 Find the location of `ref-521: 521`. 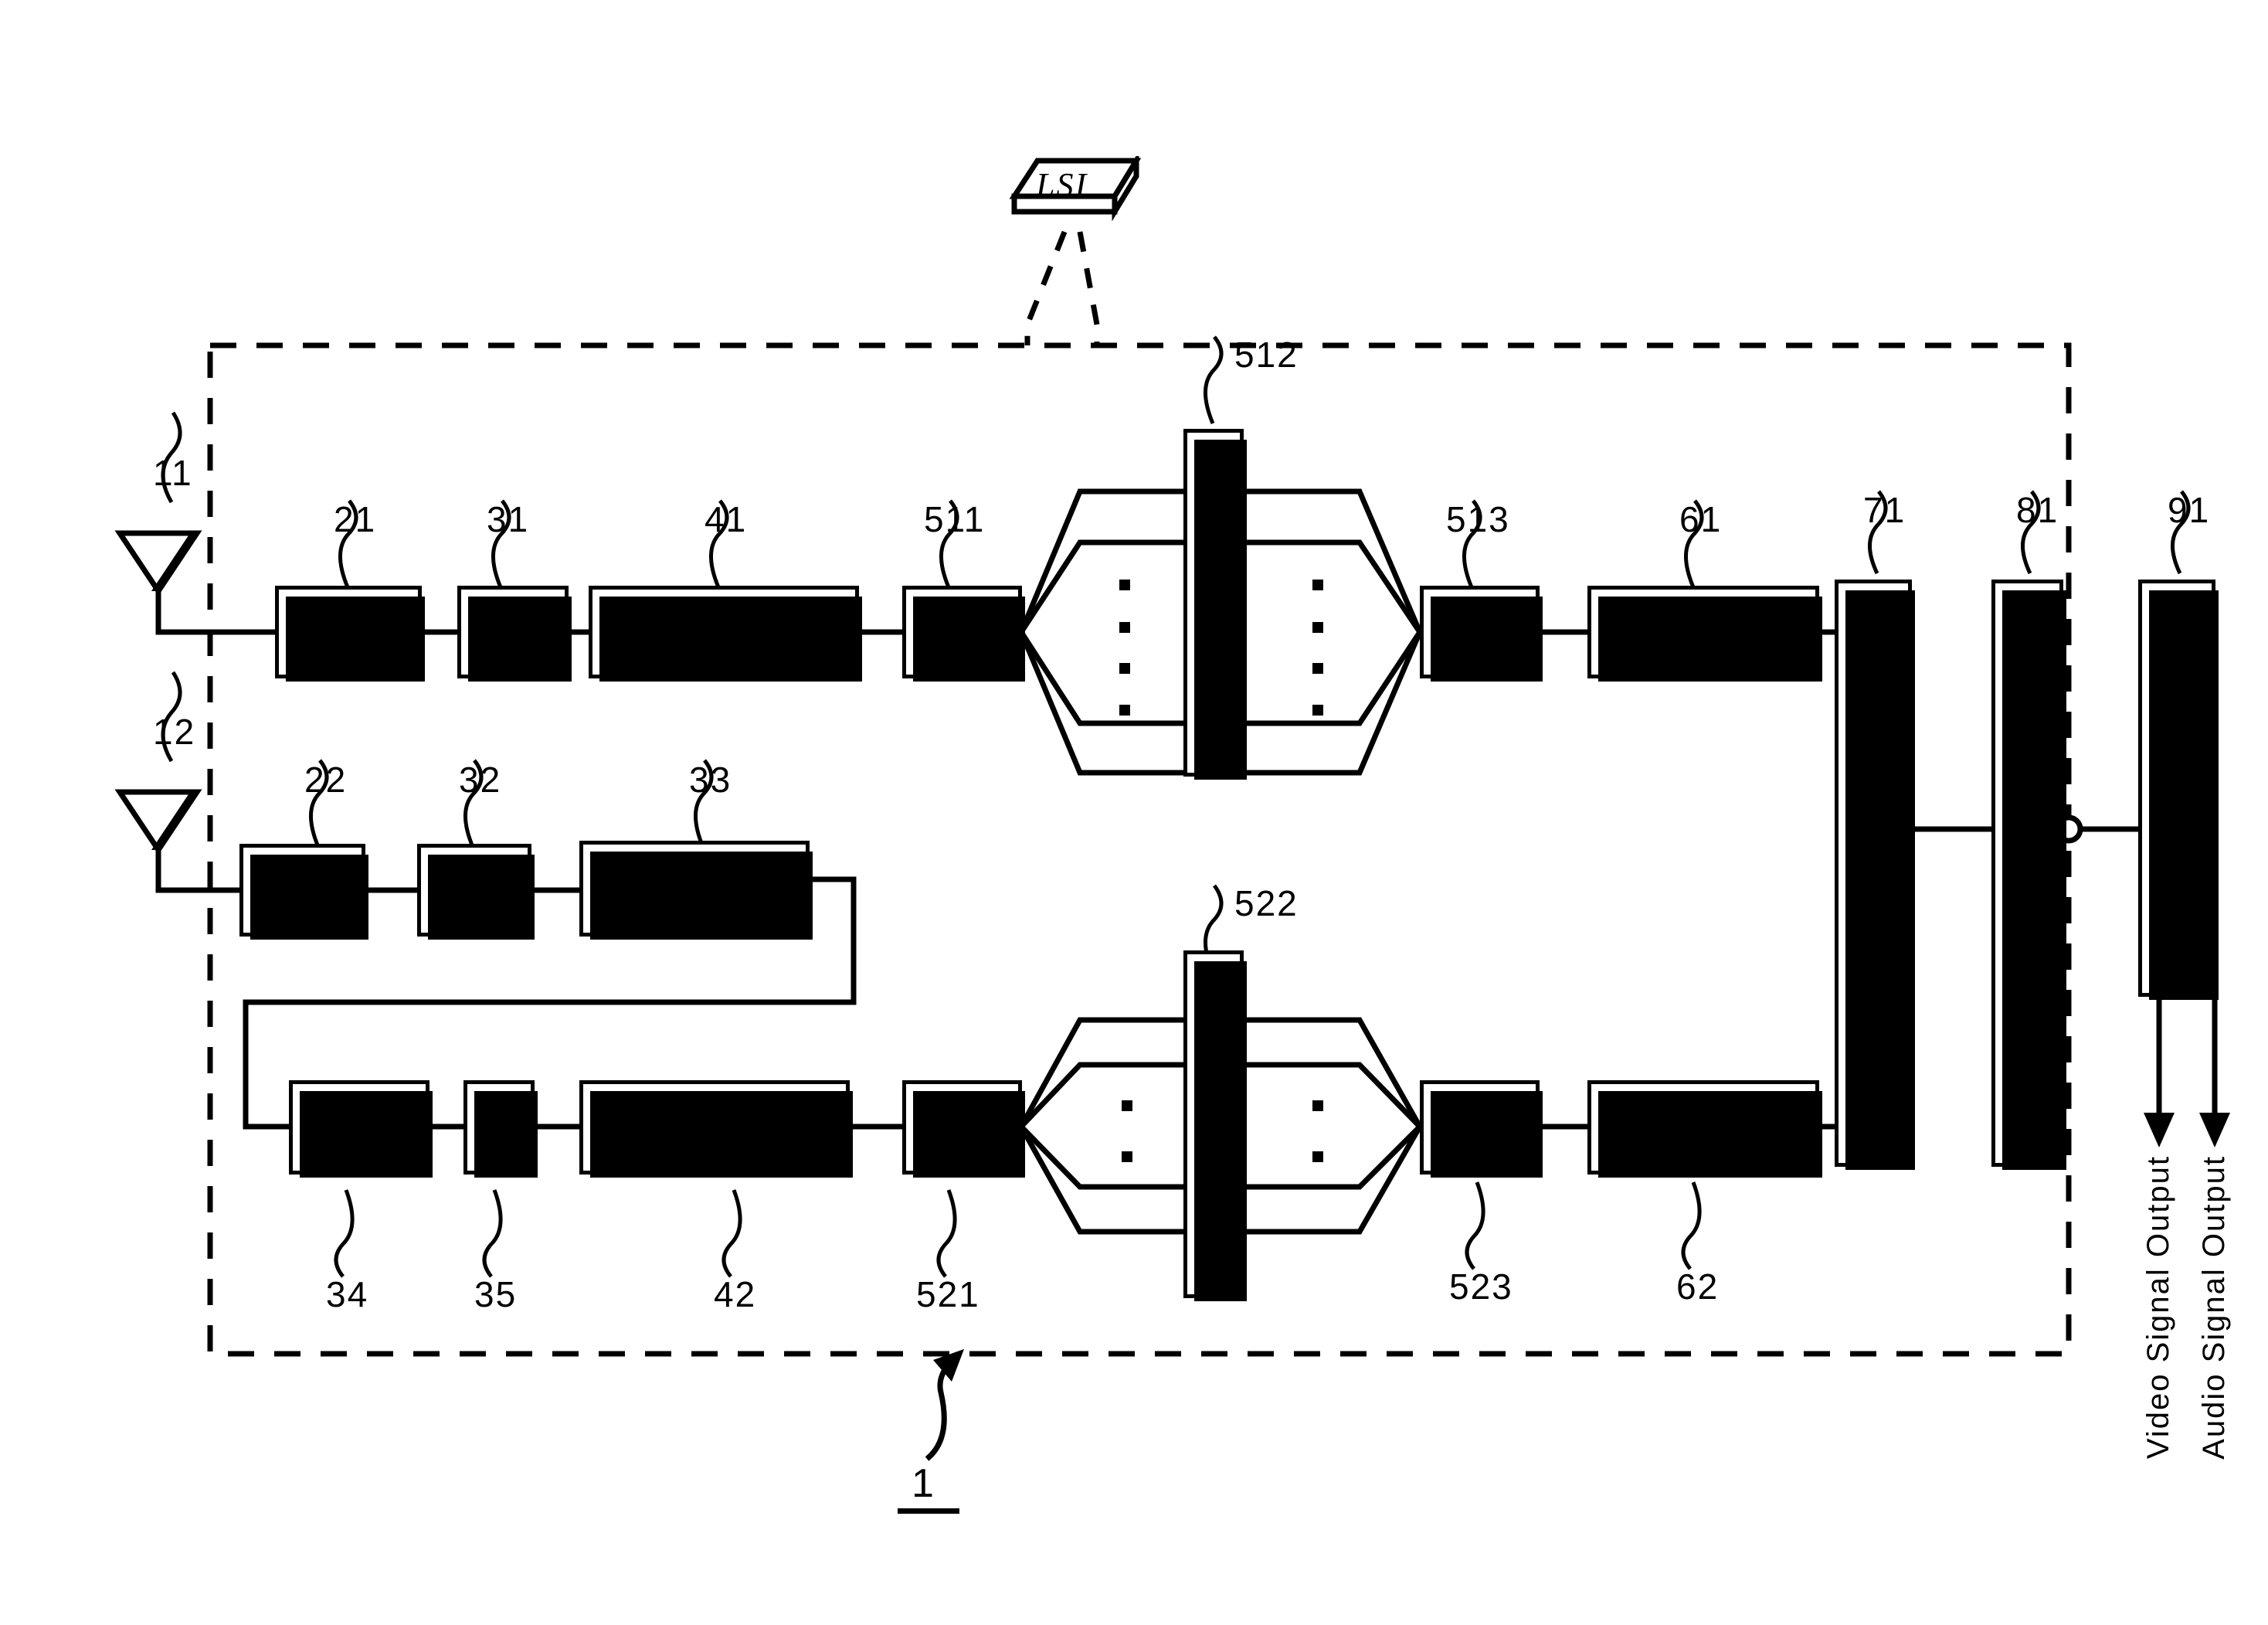

ref-521: 521 is located at coordinates (948, 1294).